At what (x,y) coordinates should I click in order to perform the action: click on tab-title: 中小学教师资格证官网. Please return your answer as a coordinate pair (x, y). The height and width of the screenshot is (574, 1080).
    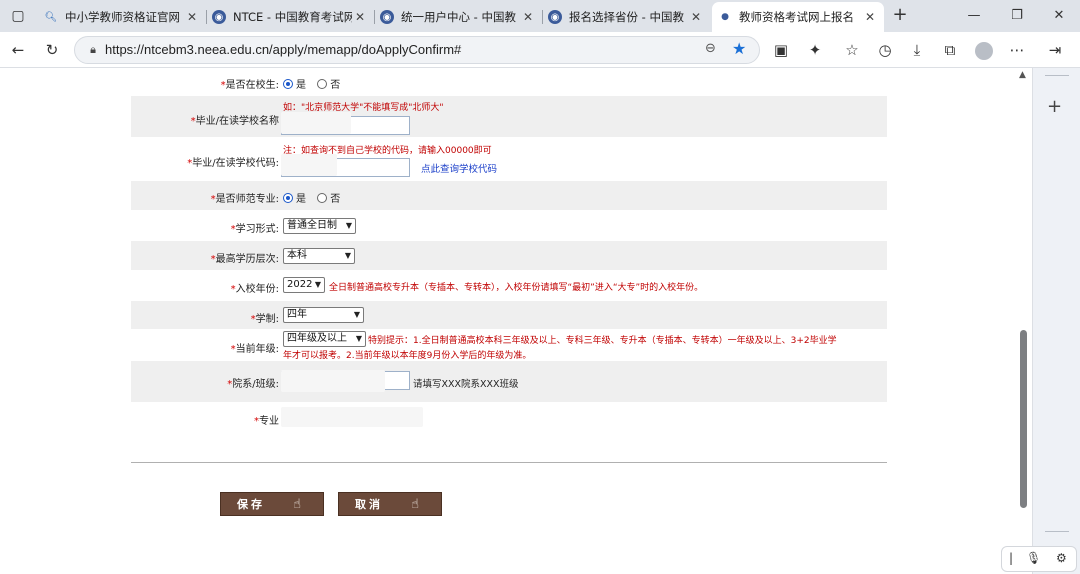
    Looking at the image, I should click on (122, 17).